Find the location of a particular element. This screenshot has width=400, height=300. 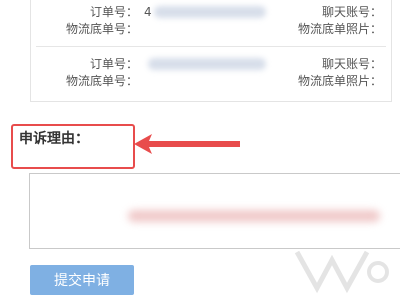

record-2-order-label: 订单号： is located at coordinates (114, 64).